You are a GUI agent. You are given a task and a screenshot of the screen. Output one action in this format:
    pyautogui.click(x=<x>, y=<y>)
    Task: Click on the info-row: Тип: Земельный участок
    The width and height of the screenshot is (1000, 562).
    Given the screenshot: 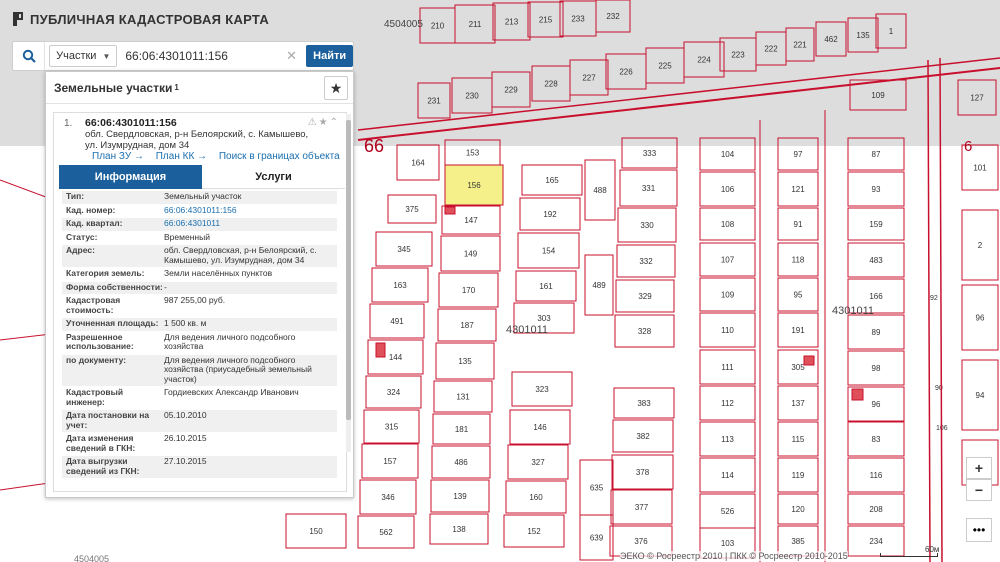 What is the action you would take?
    pyautogui.click(x=199, y=198)
    